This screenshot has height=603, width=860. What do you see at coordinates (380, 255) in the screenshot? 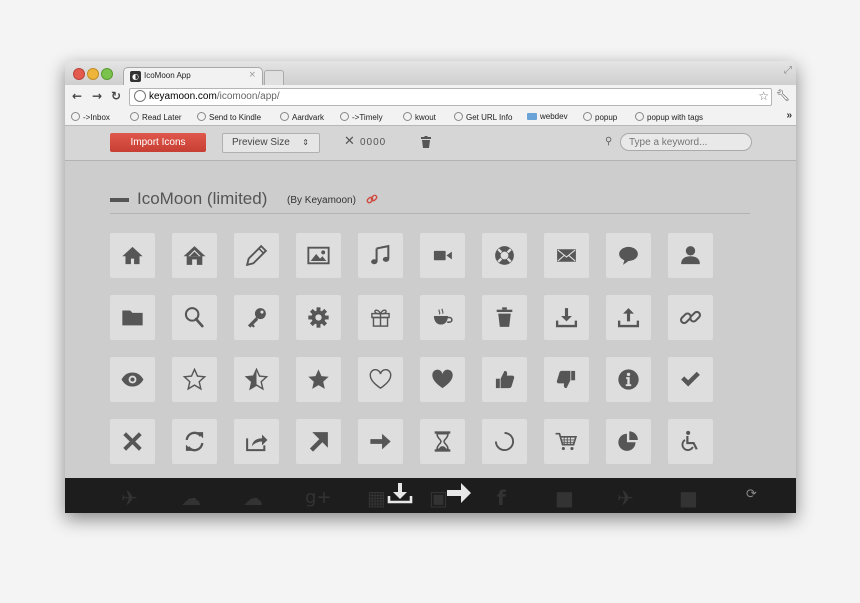
I see `icon-tile-music` at bounding box center [380, 255].